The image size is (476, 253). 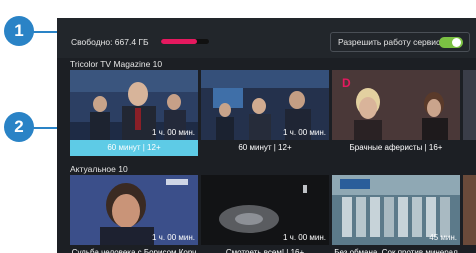 I want to click on duration-label: 45 мин., so click(x=443, y=237).